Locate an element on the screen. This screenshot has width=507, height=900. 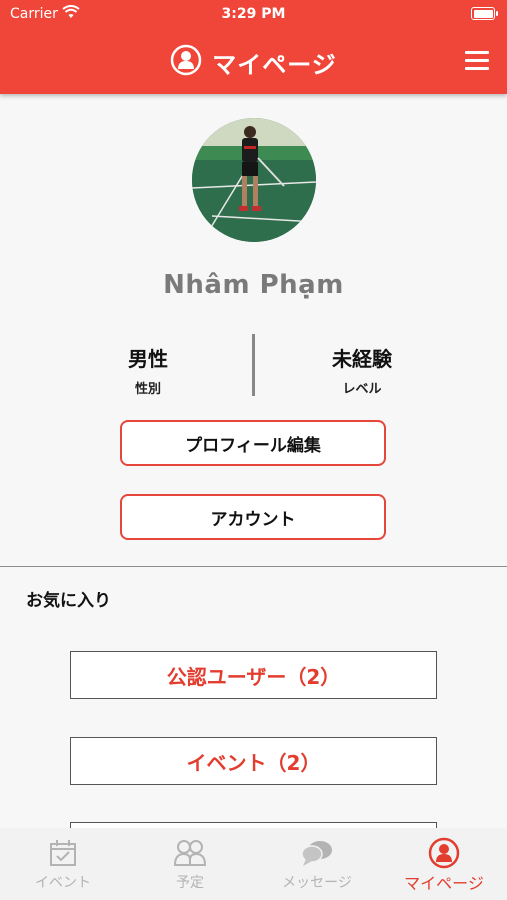
app-header: Carrier 3:29 PM マイページ is located at coordinates (253, 47).